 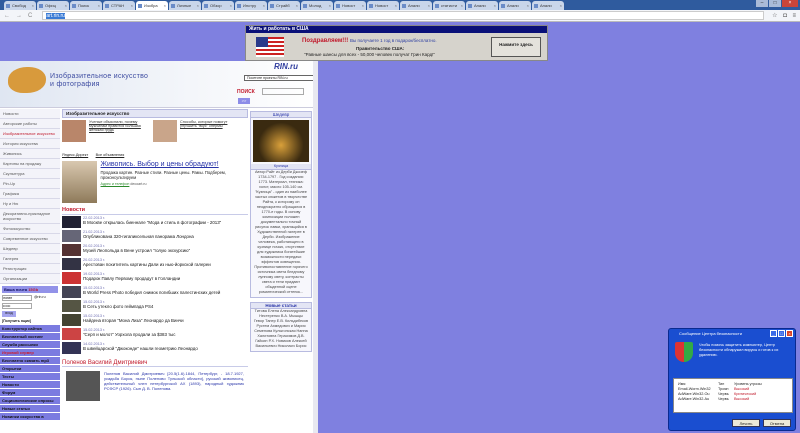 What do you see at coordinates (777, 423) in the screenshot?
I see `cancel-button: Отмена` at bounding box center [777, 423].